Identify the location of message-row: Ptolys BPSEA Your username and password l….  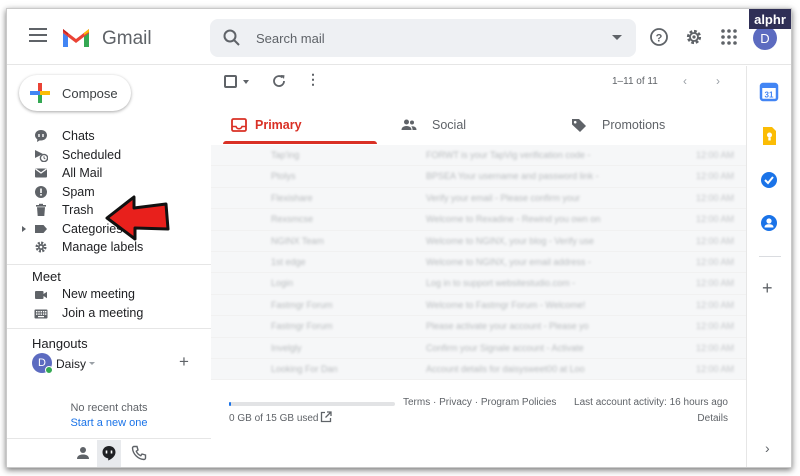
(478, 177).